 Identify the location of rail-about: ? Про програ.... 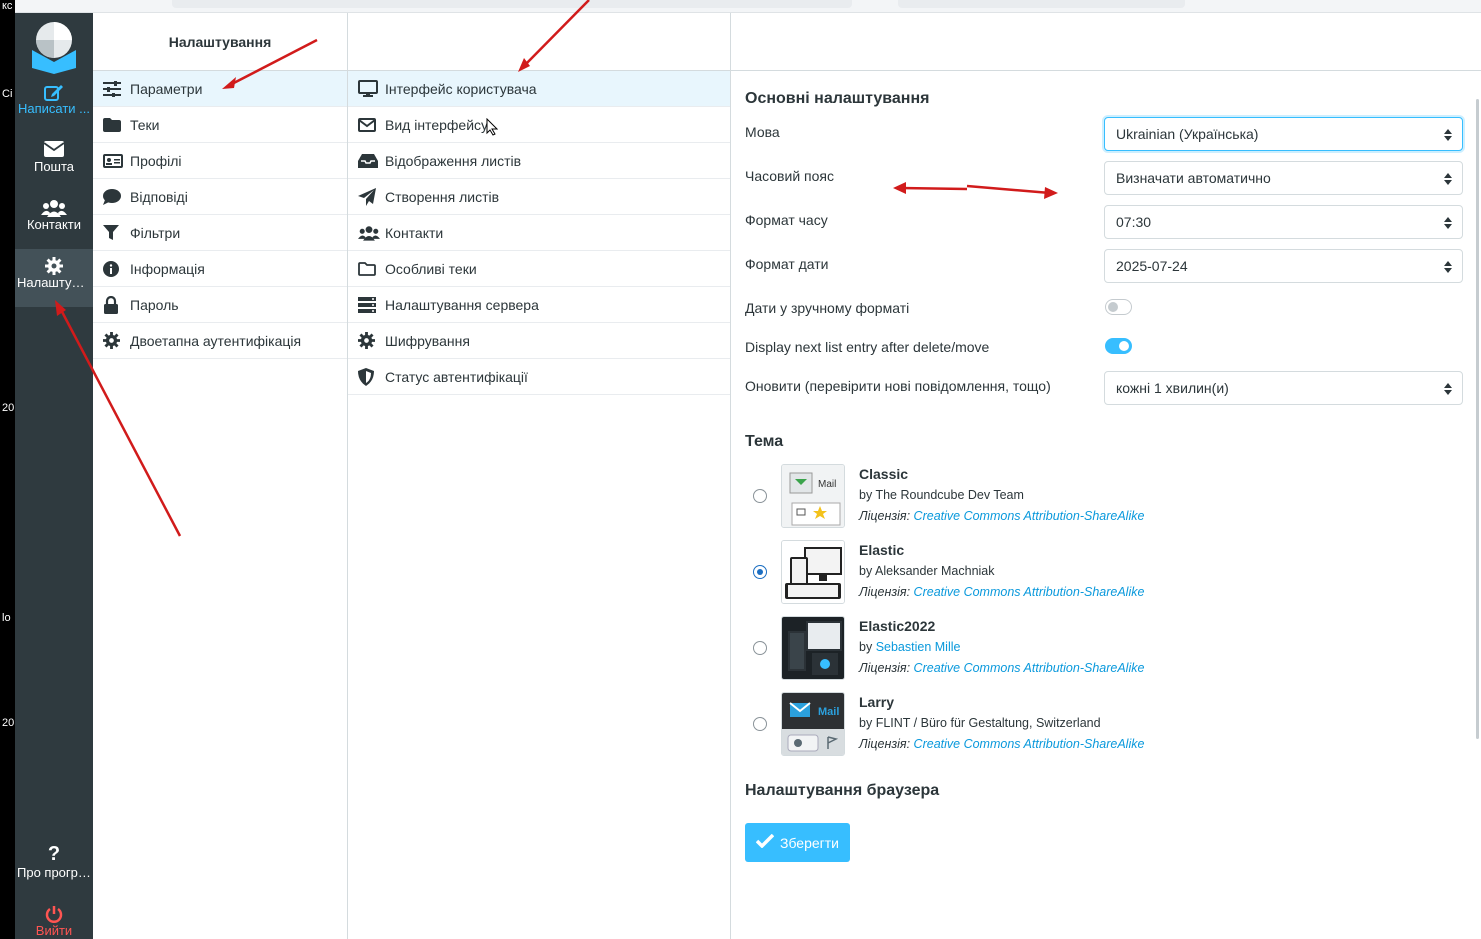
(54, 868).